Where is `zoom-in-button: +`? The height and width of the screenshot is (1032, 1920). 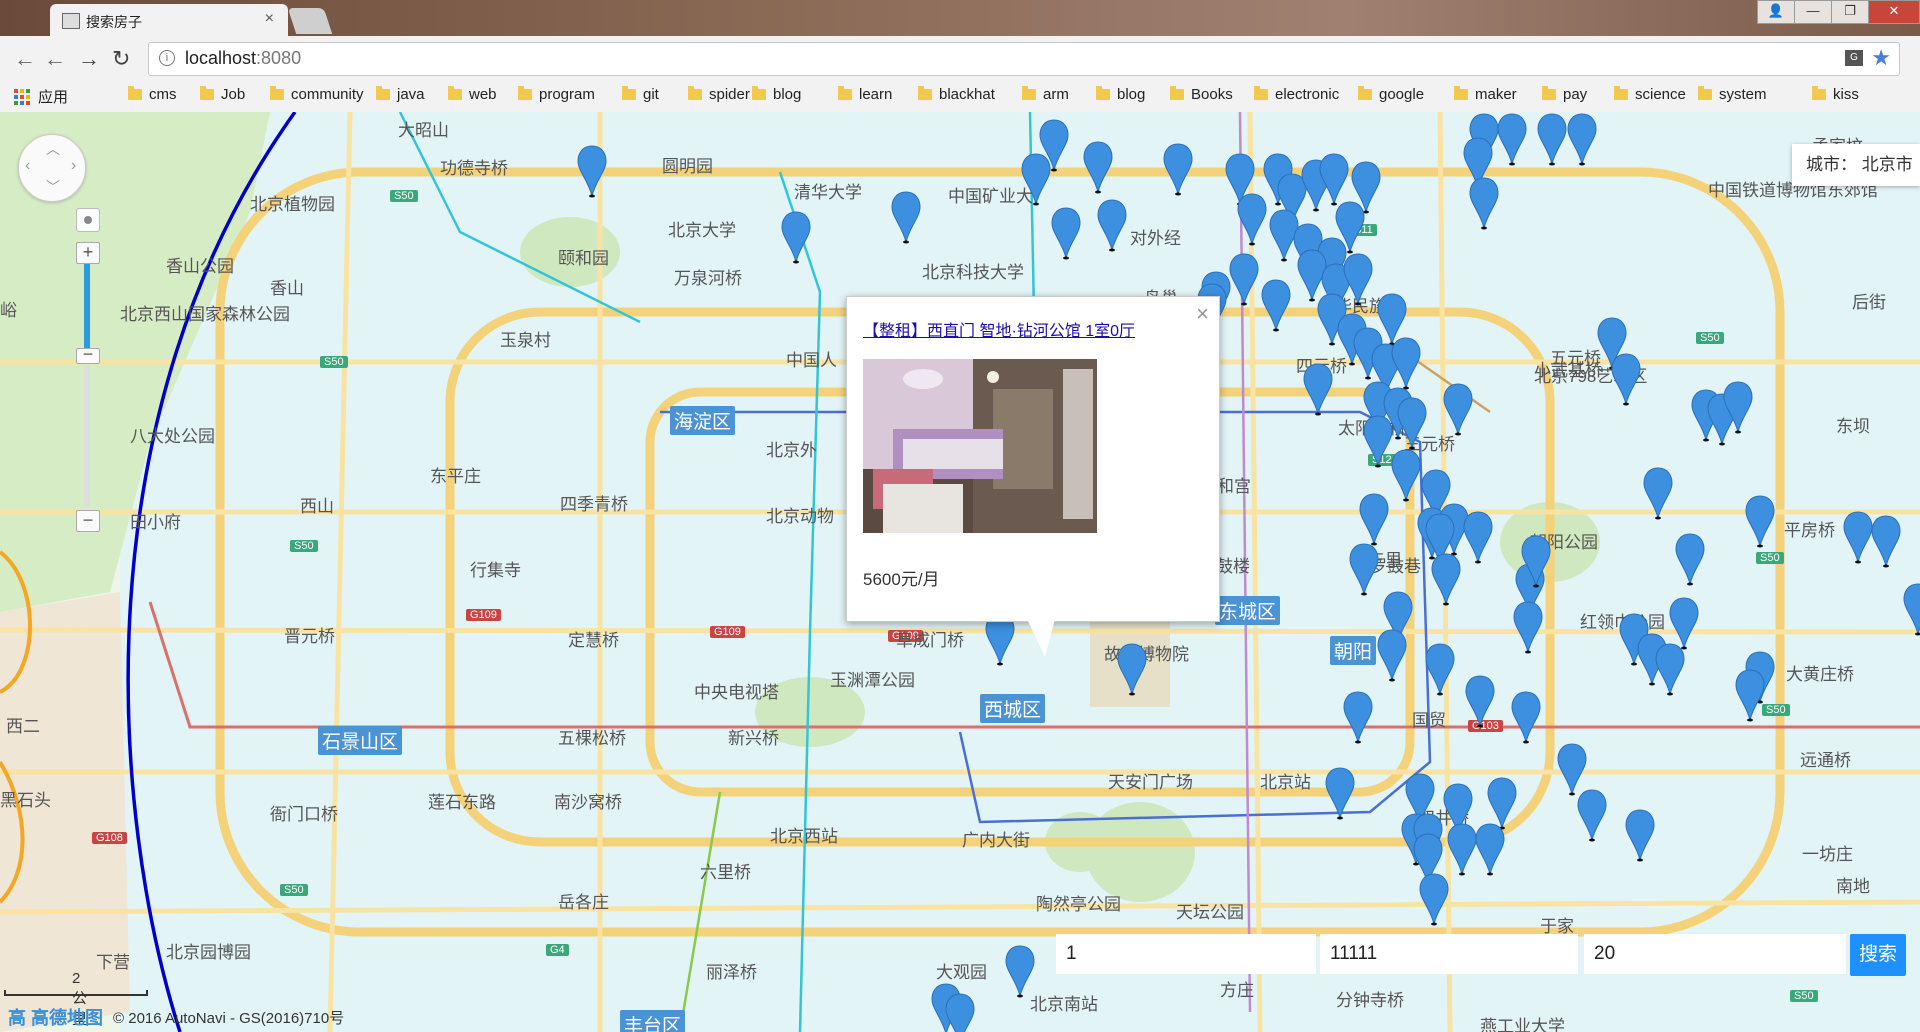
zoom-in-button: + is located at coordinates (88, 253).